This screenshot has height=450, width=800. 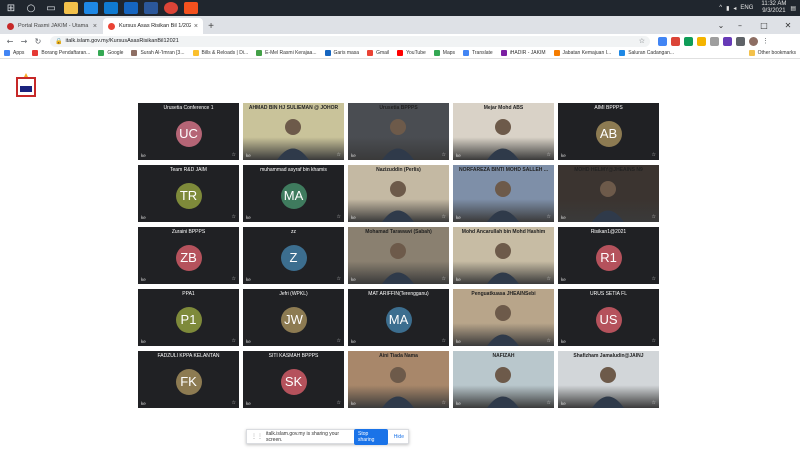 What do you see at coordinates (721, 25) in the screenshot?
I see `tab-search-icon: ⌄` at bounding box center [721, 25].